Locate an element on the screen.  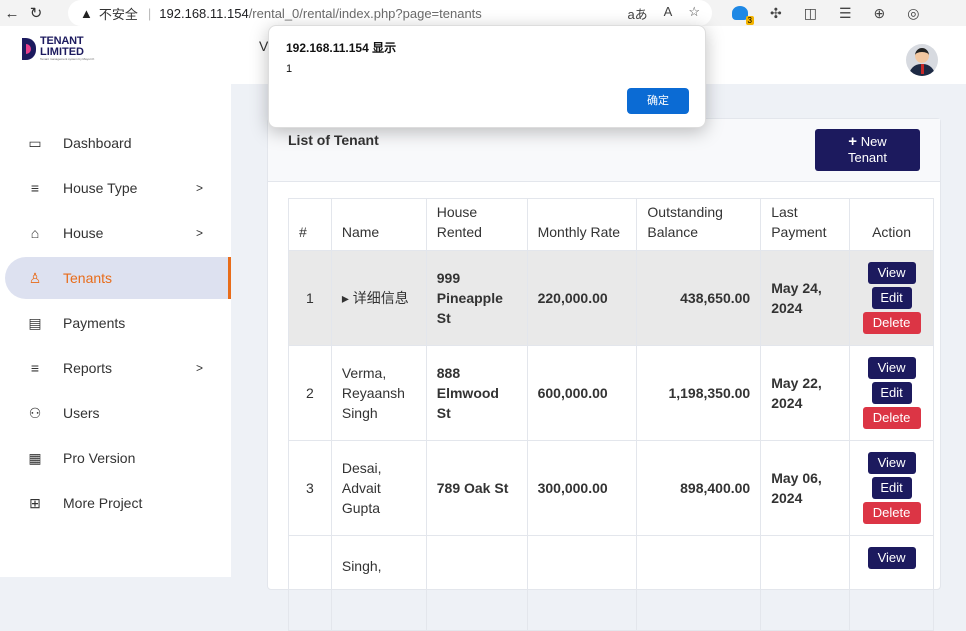
sidebar-item-label: Payments is located at coordinates (94, 323).